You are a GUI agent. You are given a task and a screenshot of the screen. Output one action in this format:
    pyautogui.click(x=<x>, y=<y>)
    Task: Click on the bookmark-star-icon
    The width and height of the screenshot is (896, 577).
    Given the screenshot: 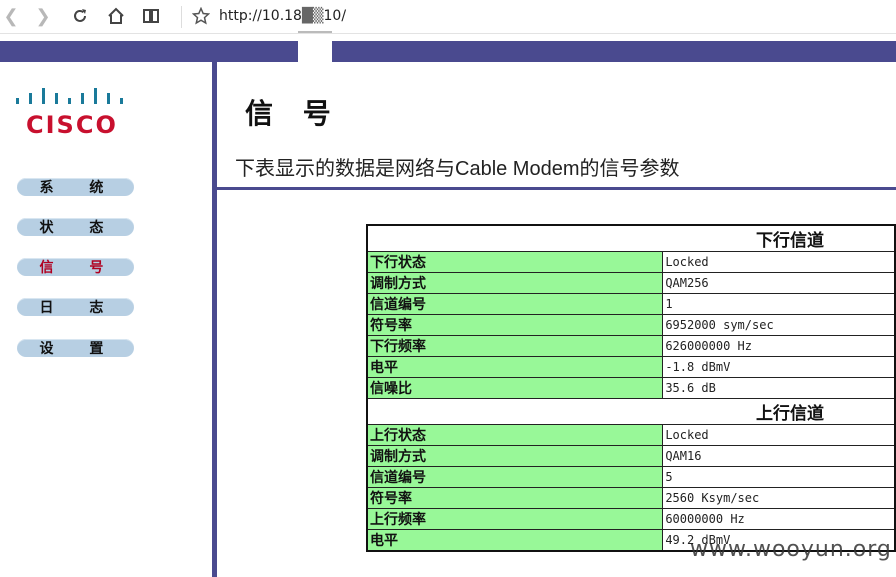 What is the action you would take?
    pyautogui.click(x=201, y=16)
    